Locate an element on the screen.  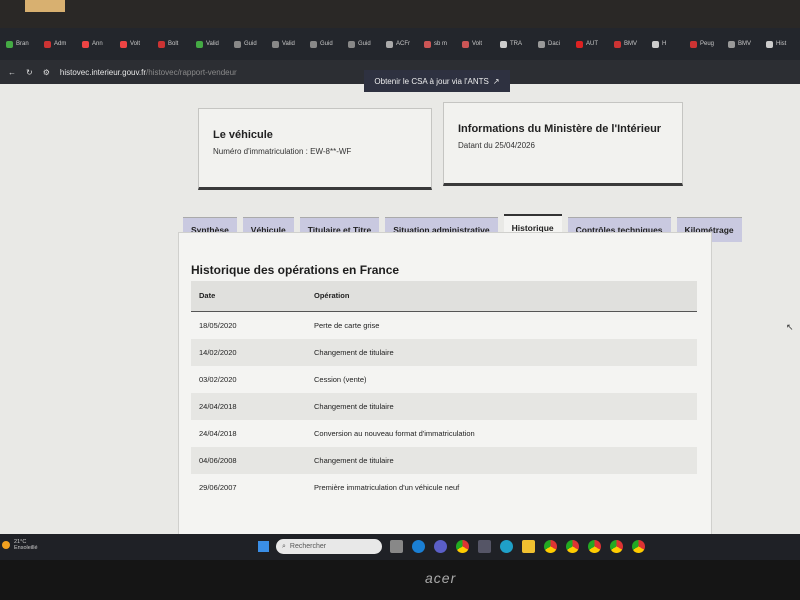
sun-icon is located at coordinates (6, 545).